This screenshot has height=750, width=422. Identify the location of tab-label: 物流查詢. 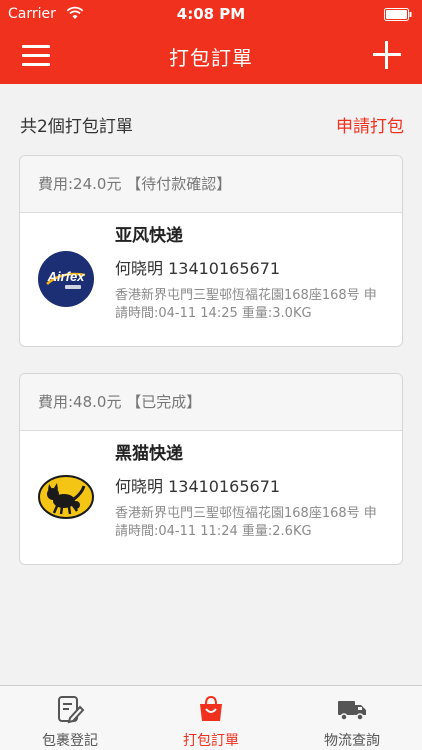
(352, 741).